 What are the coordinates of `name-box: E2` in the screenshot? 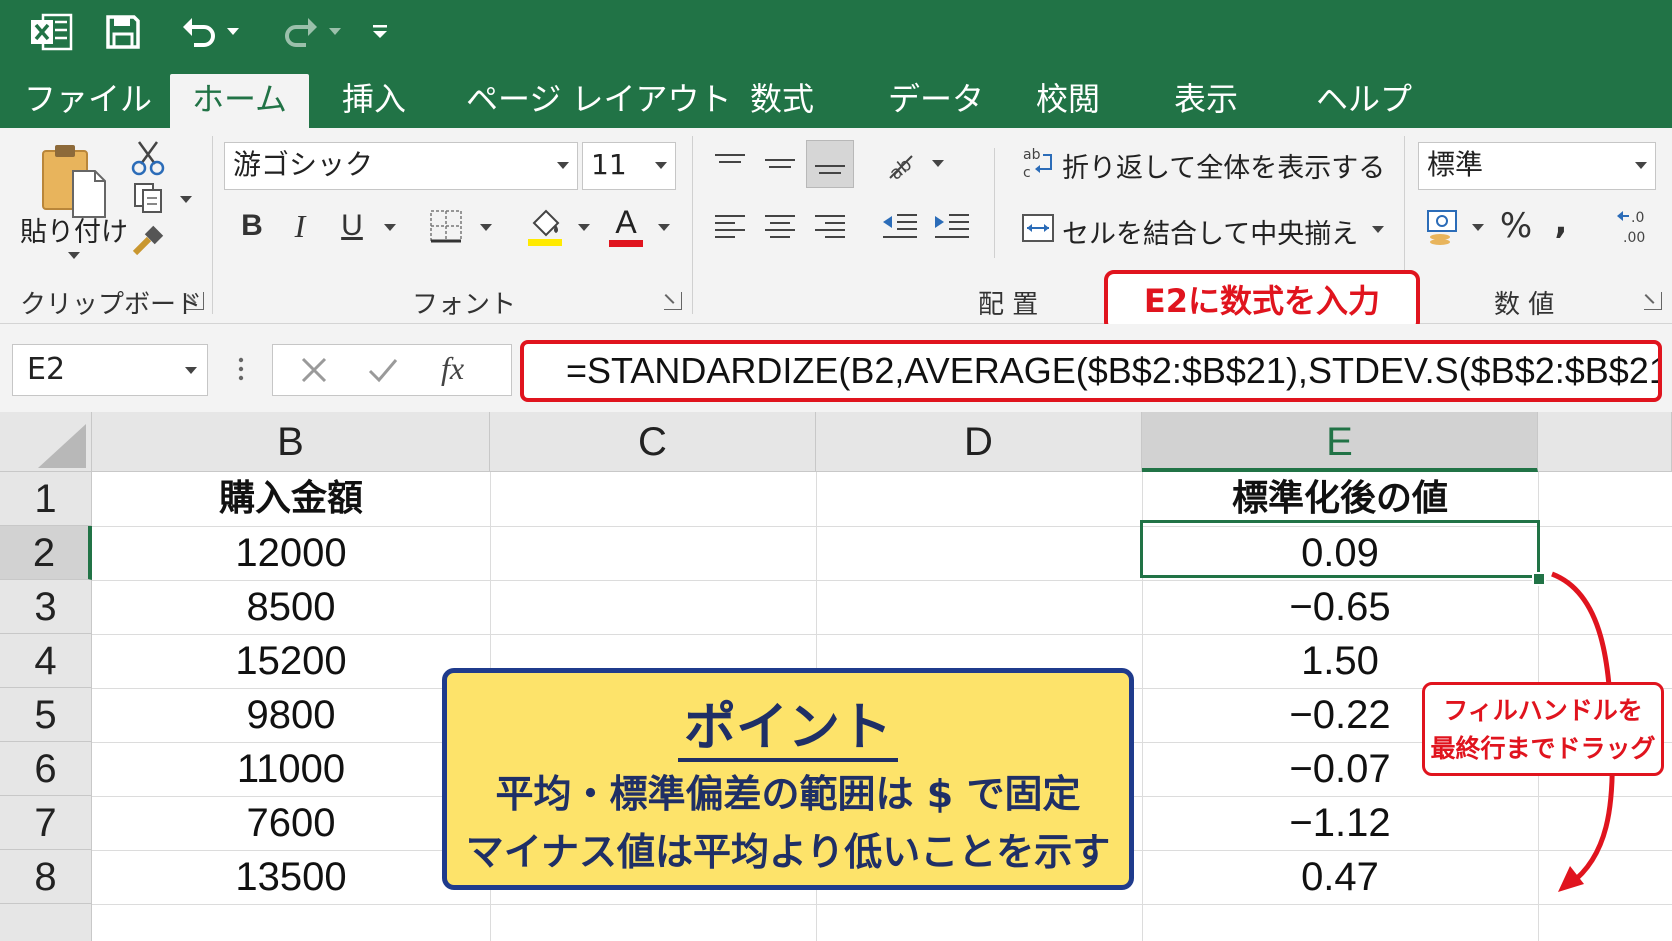 It's located at (110, 370).